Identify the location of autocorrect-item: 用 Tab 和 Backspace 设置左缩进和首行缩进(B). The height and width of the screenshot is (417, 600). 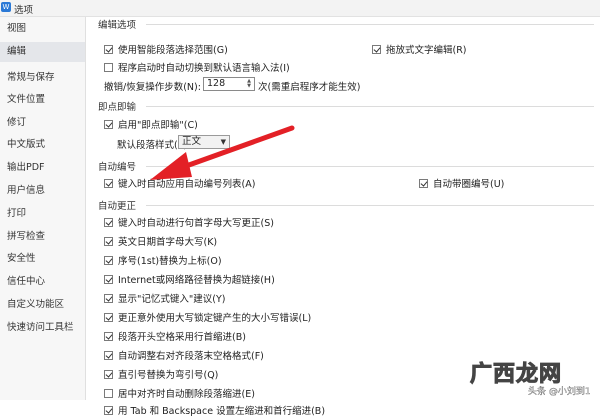
(214, 410).